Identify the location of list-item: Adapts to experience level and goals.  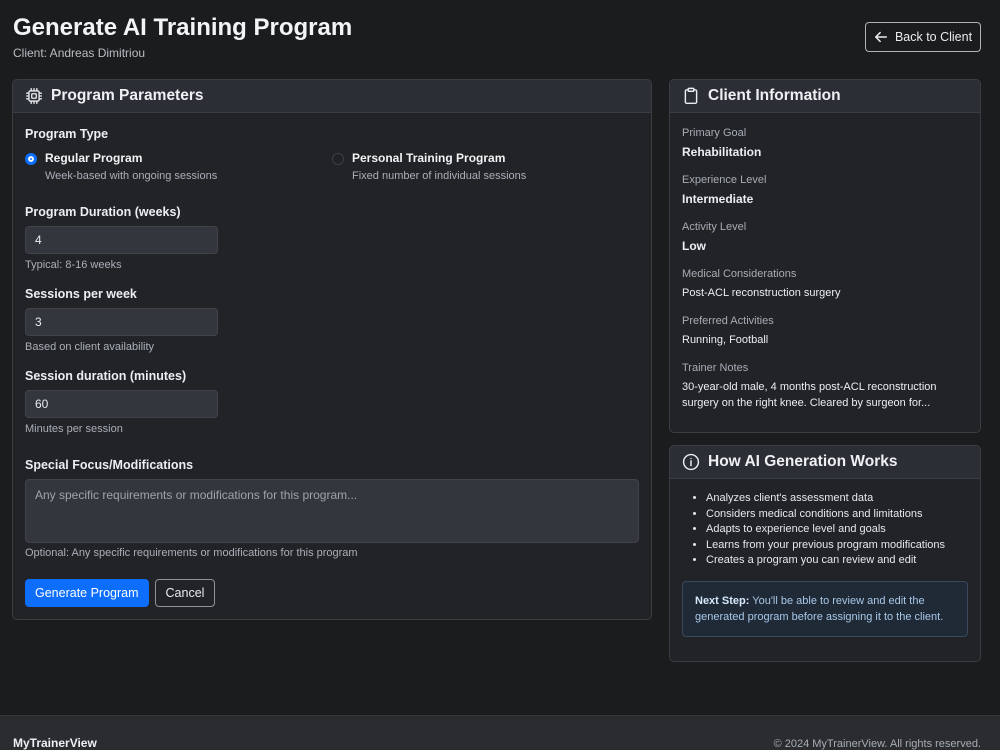
(837, 530).